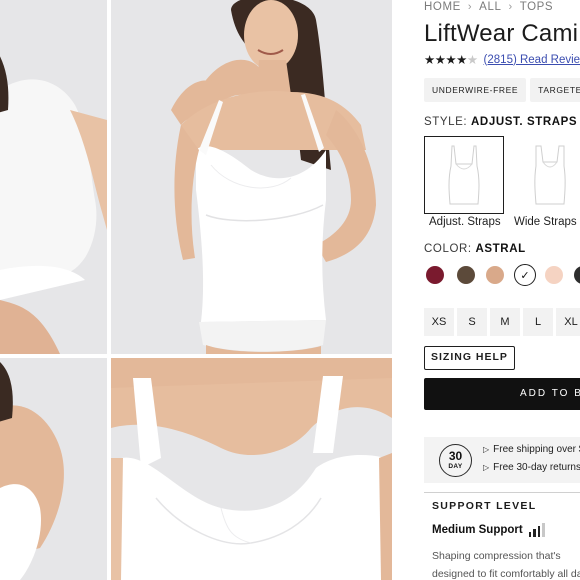  I want to click on support-level-text: Medium Support, so click(477, 530).